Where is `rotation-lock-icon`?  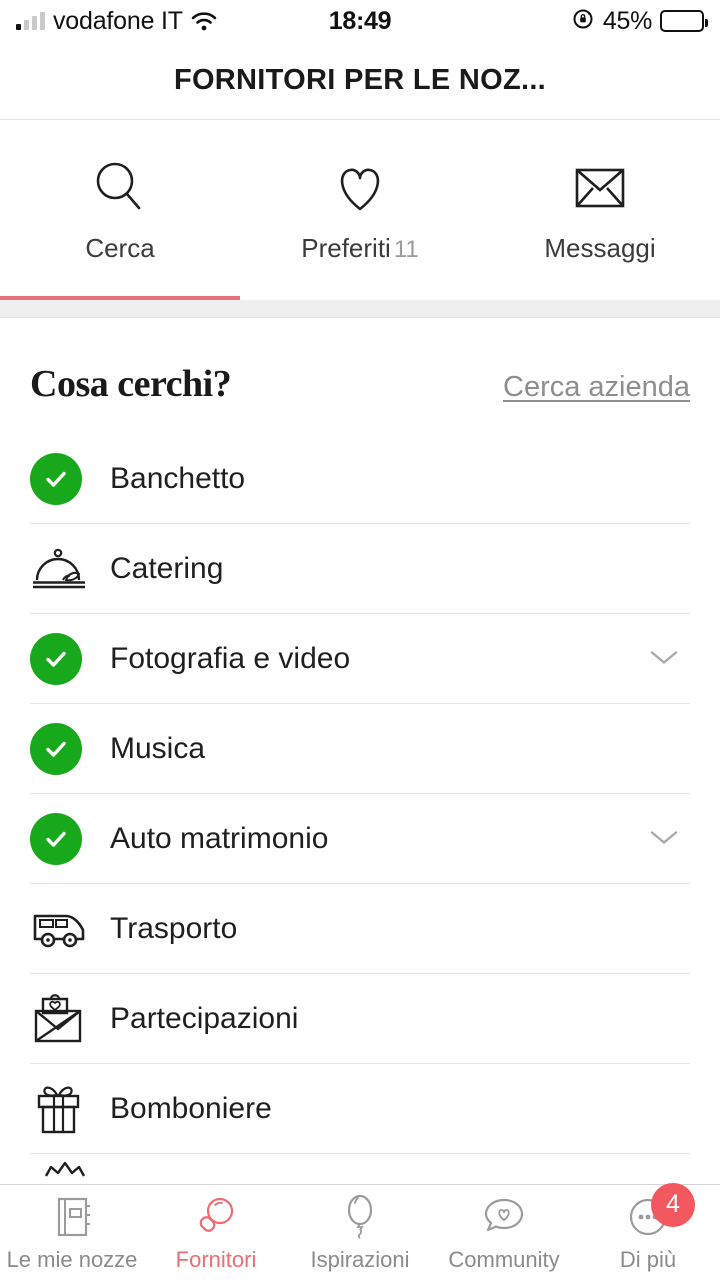
rotation-lock-icon is located at coordinates (583, 21).